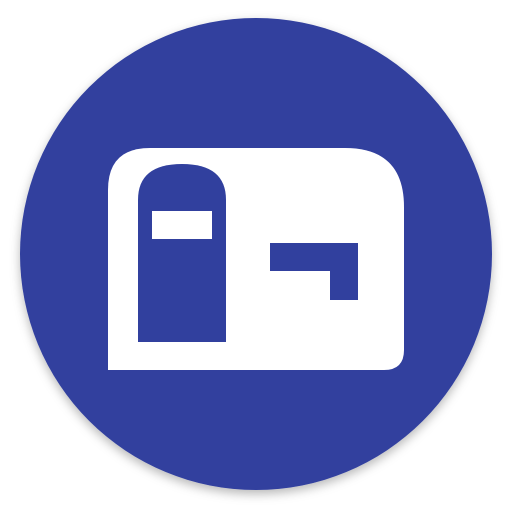  Describe the element at coordinates (182, 253) in the screenshot. I see `mailbox-door-shape` at that location.